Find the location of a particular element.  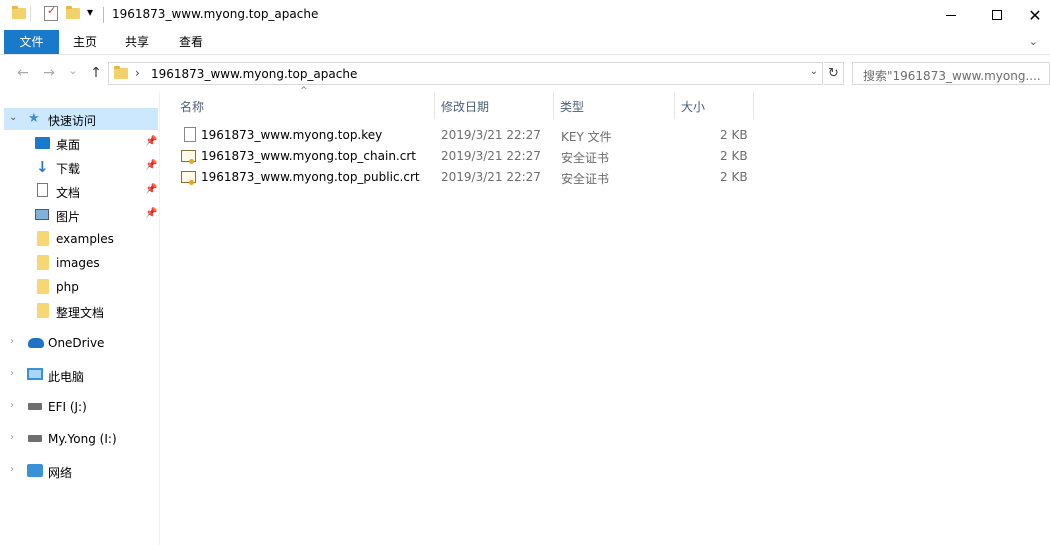

nav-item-pictures: 图片 📌 is located at coordinates (81, 215).